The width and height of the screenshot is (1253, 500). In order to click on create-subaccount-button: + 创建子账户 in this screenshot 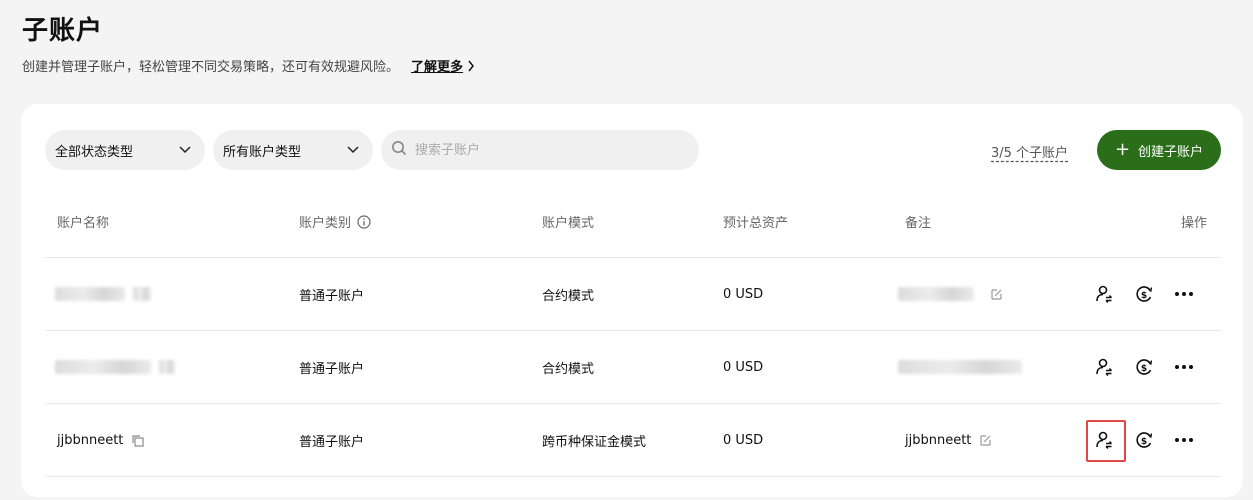, I will do `click(1159, 150)`.